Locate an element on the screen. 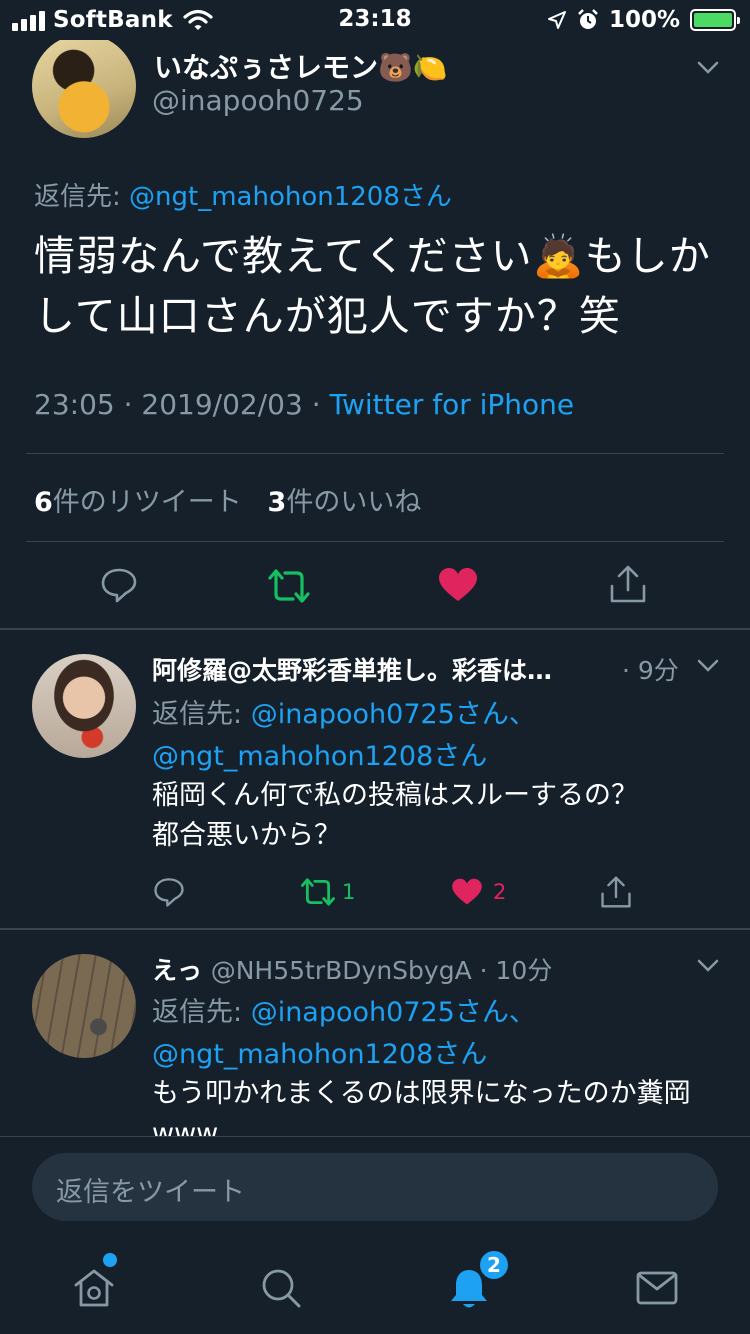 The image size is (750, 1334). battery-icon is located at coordinates (715, 20).